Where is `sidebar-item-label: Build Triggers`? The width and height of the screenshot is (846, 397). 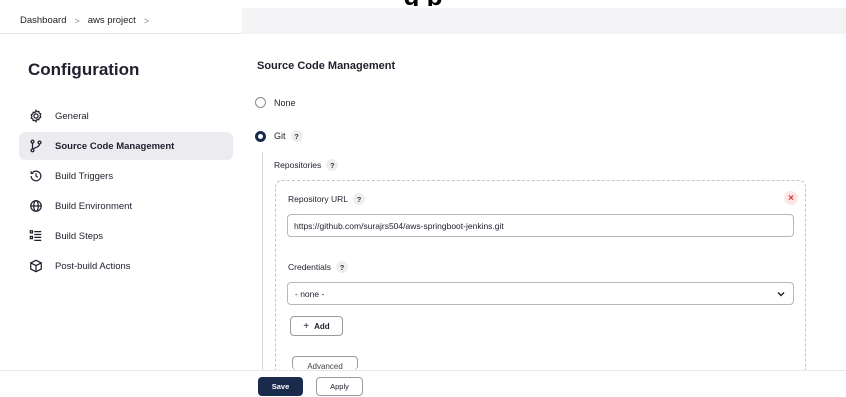 sidebar-item-label: Build Triggers is located at coordinates (84, 176).